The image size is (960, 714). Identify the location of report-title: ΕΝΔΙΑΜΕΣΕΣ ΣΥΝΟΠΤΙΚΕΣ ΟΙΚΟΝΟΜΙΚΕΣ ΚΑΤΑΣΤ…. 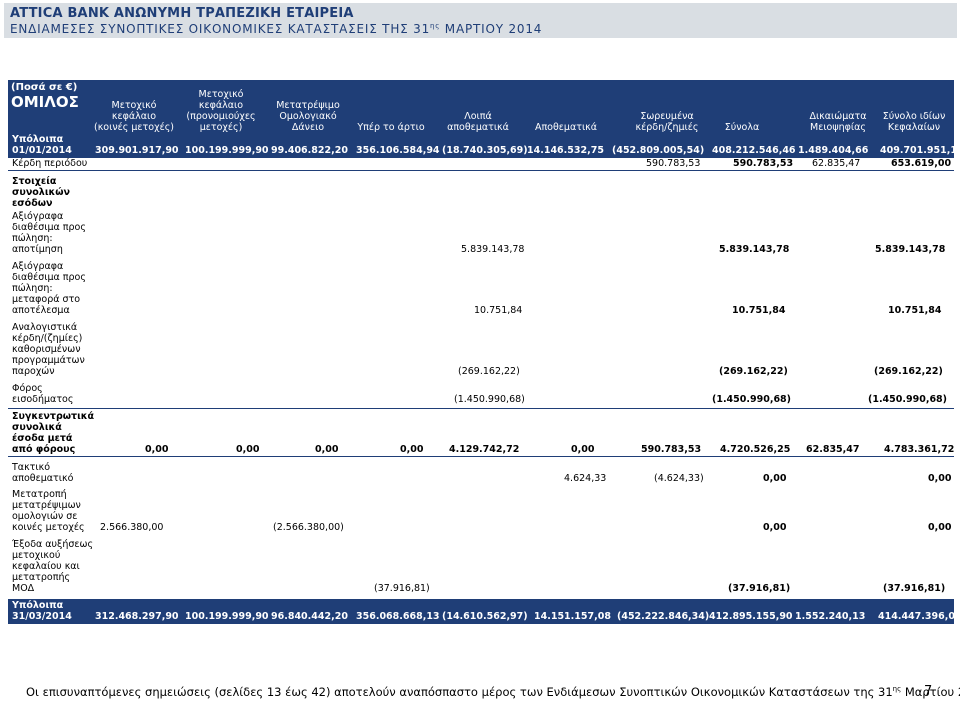
(276, 29).